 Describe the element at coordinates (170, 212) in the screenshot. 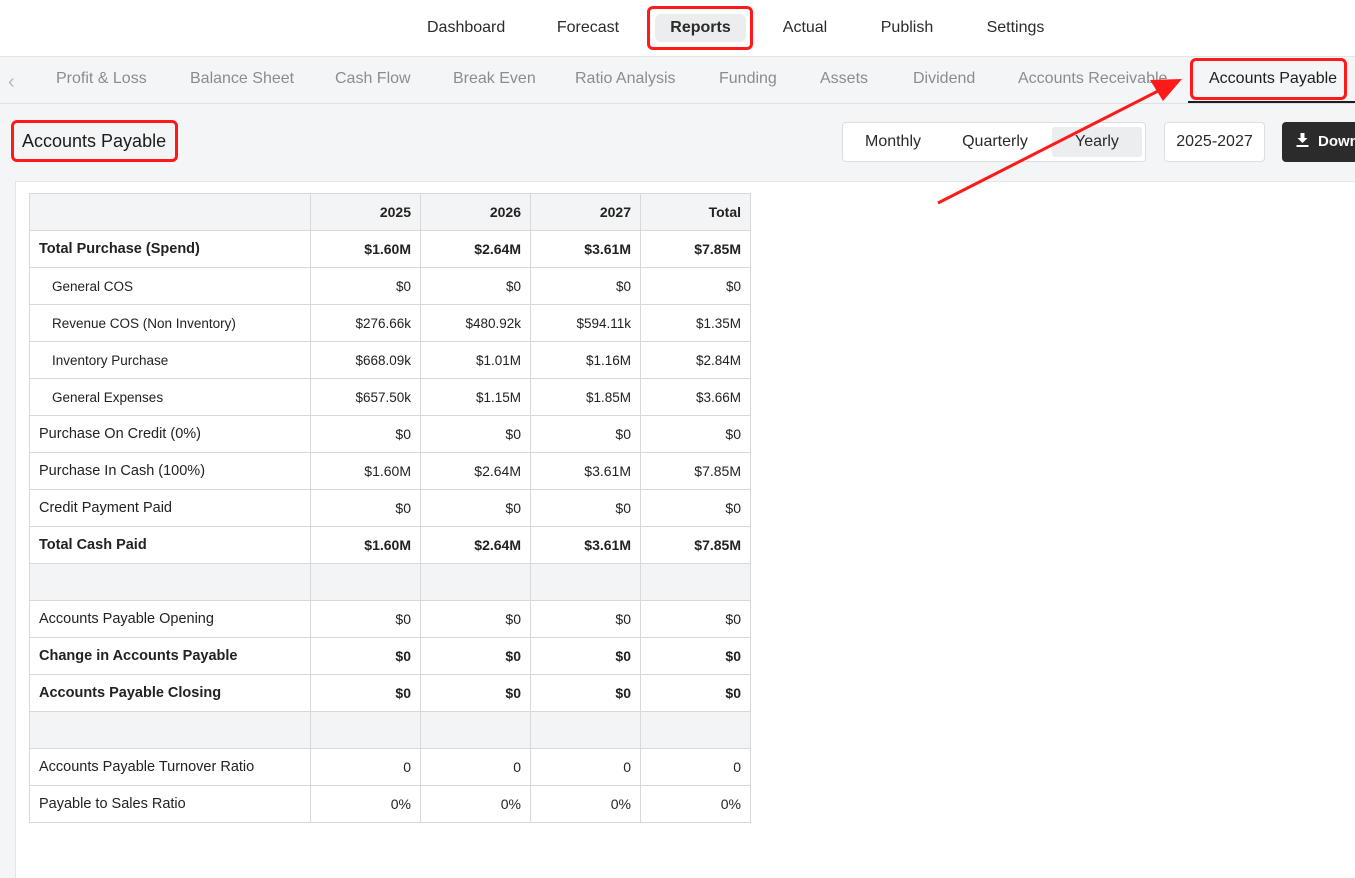

I see `column-header` at that location.